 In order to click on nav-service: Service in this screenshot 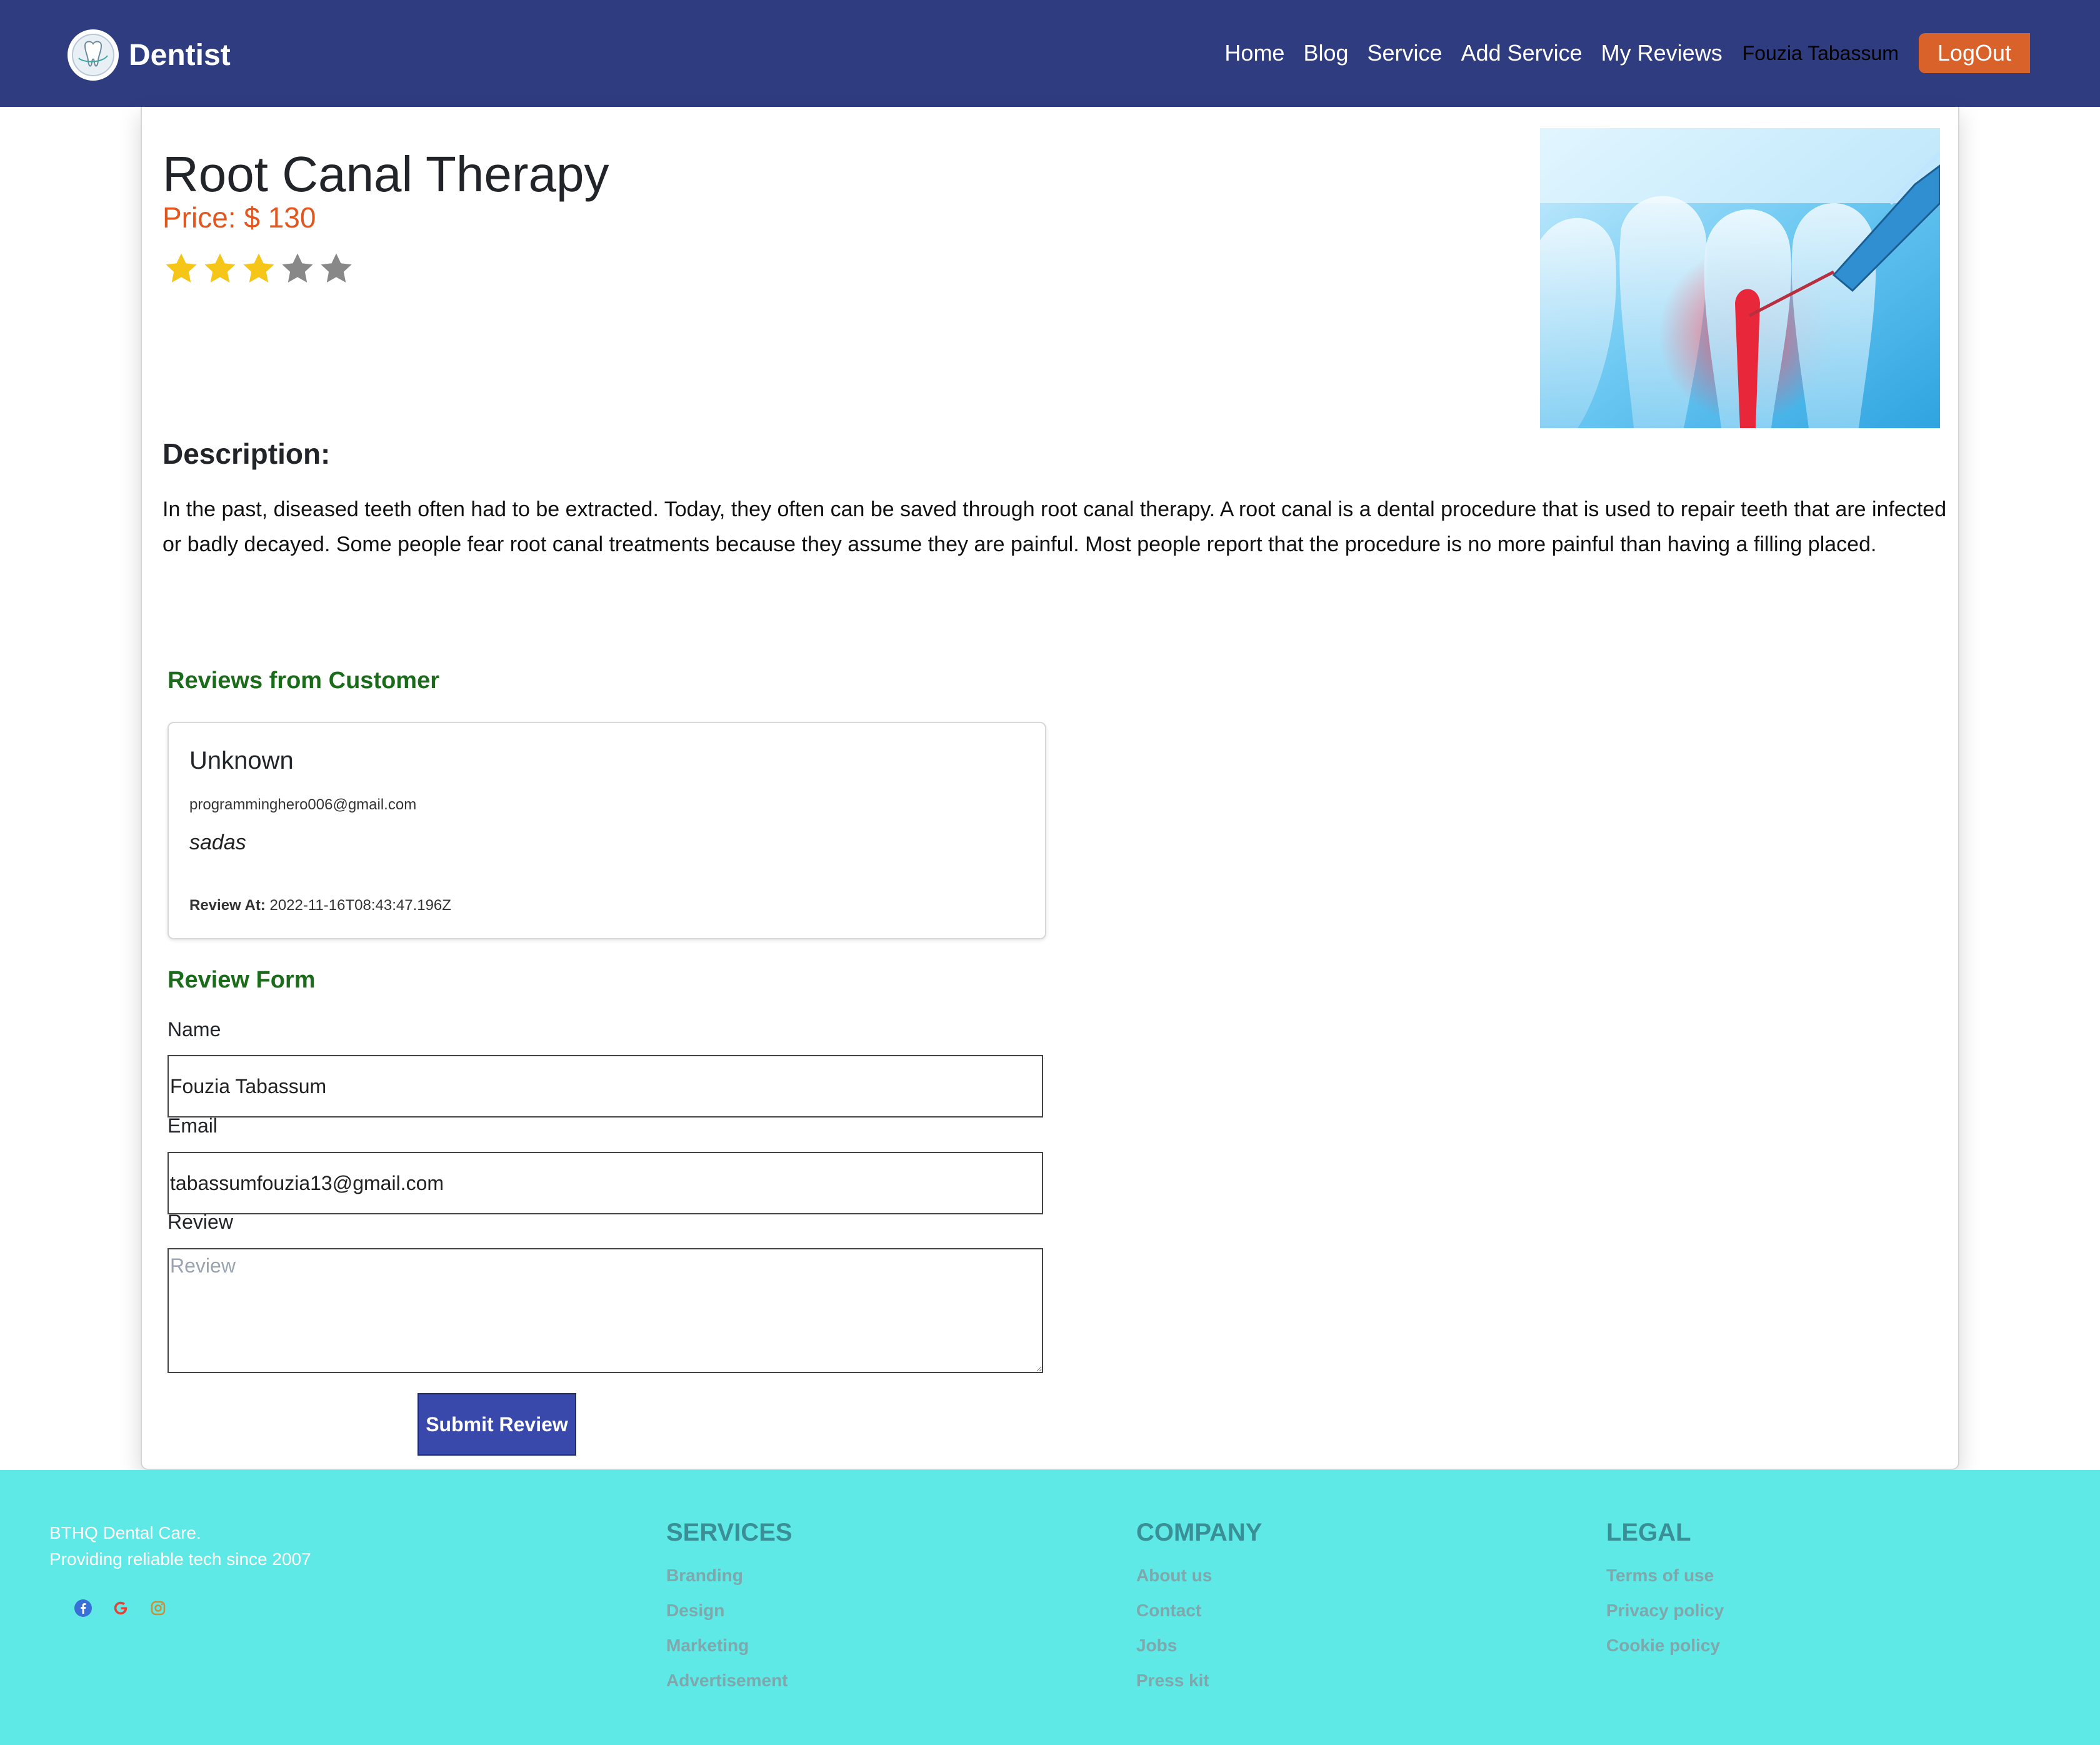, I will do `click(1405, 53)`.